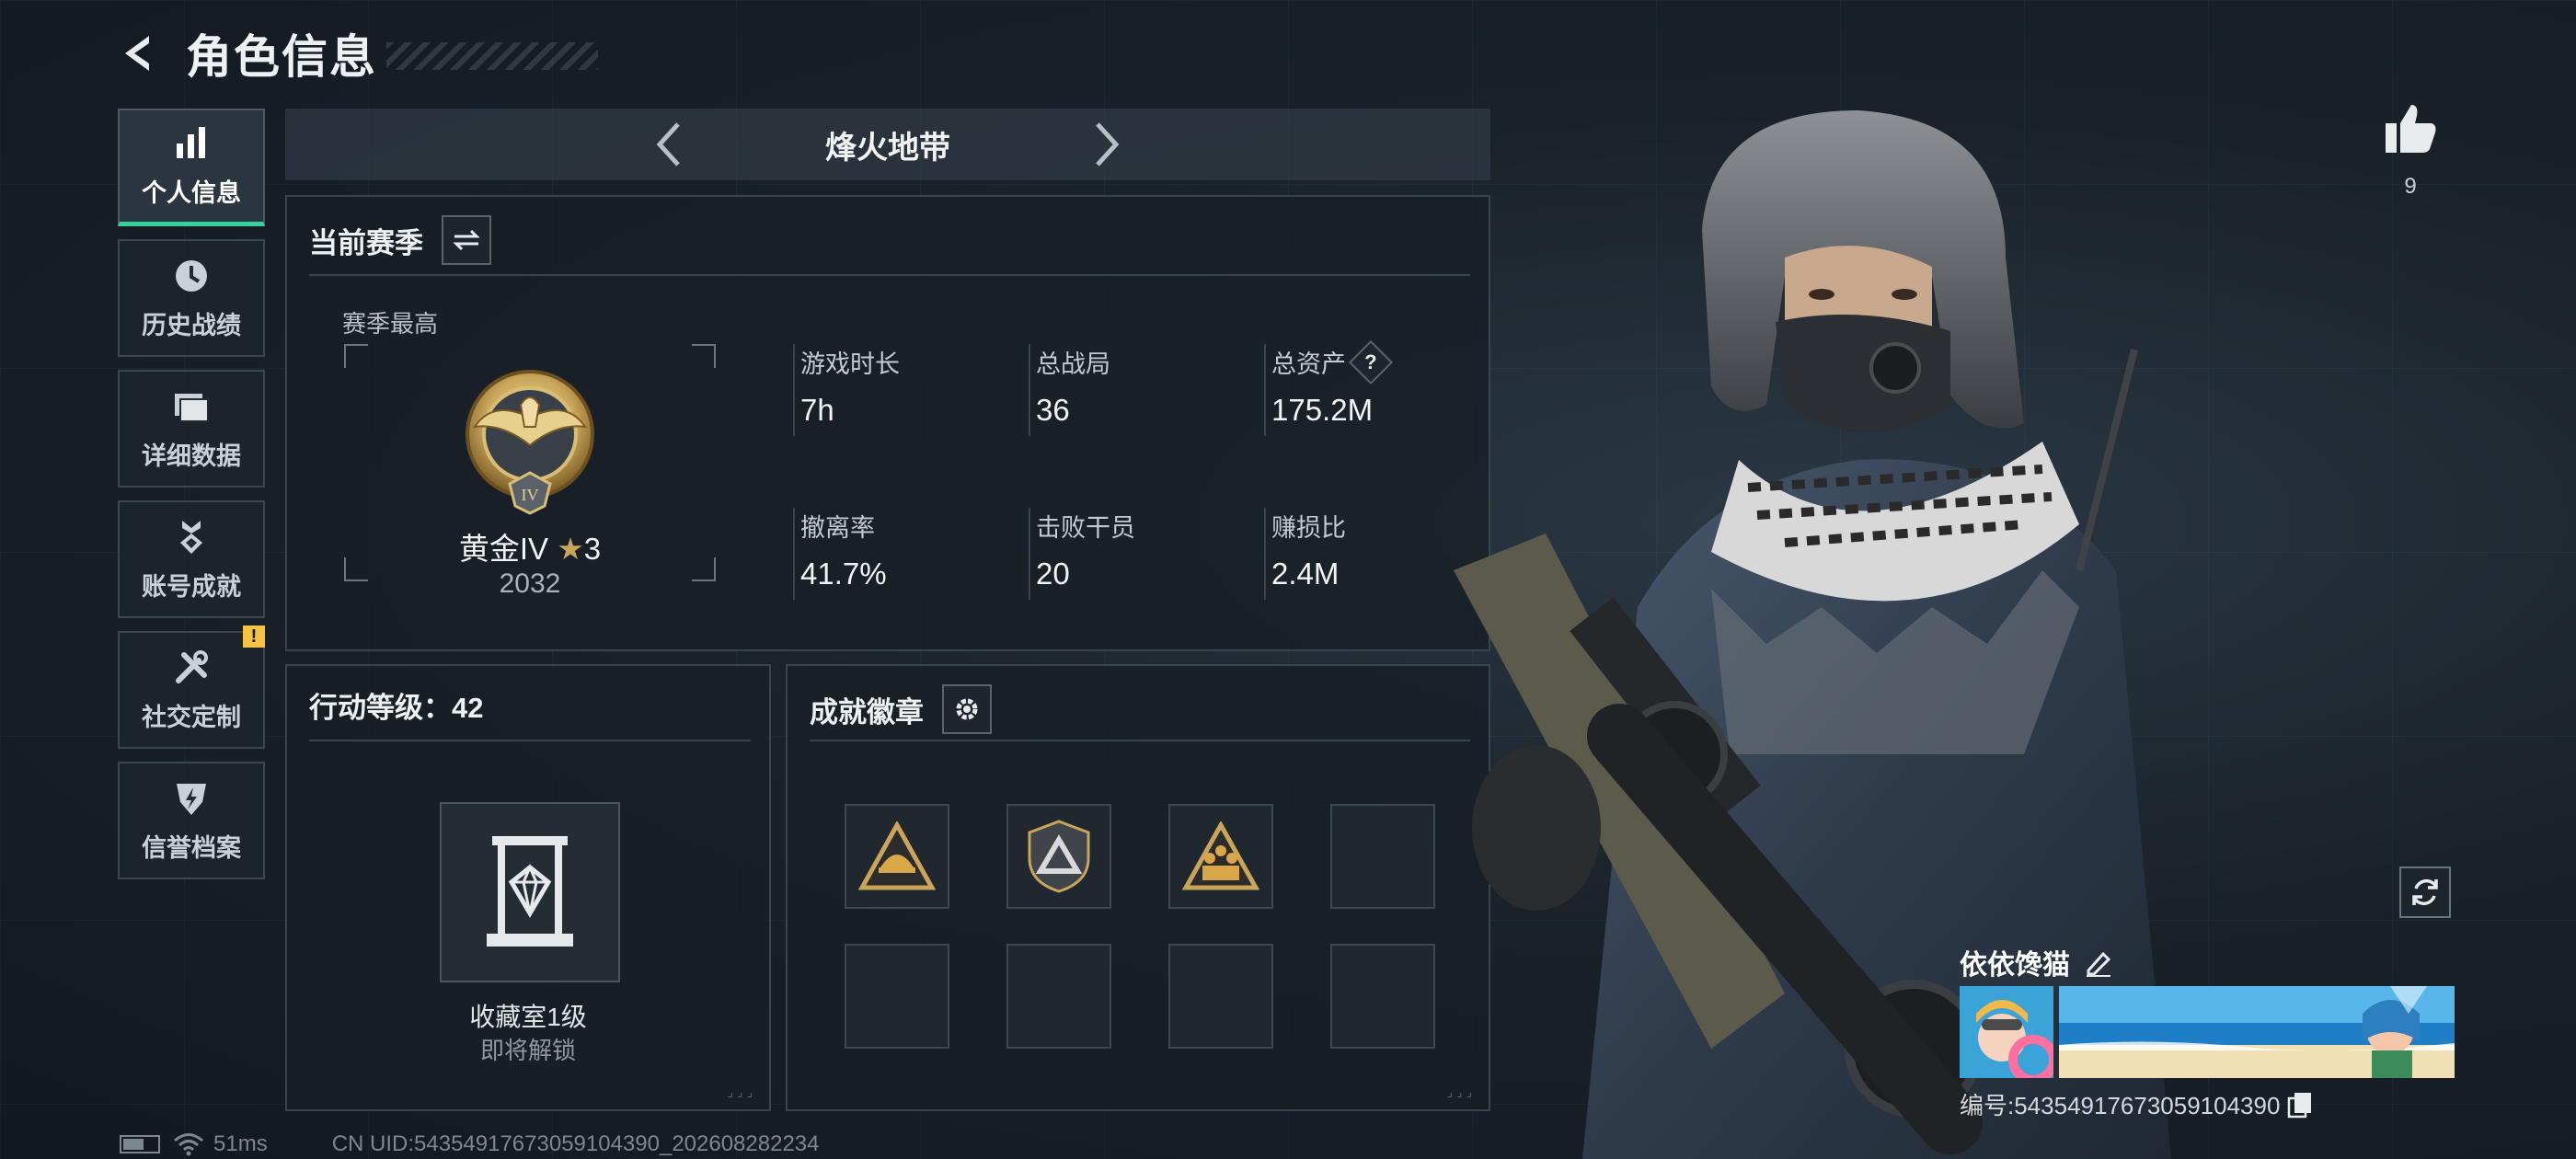  Describe the element at coordinates (366, 242) in the screenshot. I see `season-title: 当前赛季` at that location.